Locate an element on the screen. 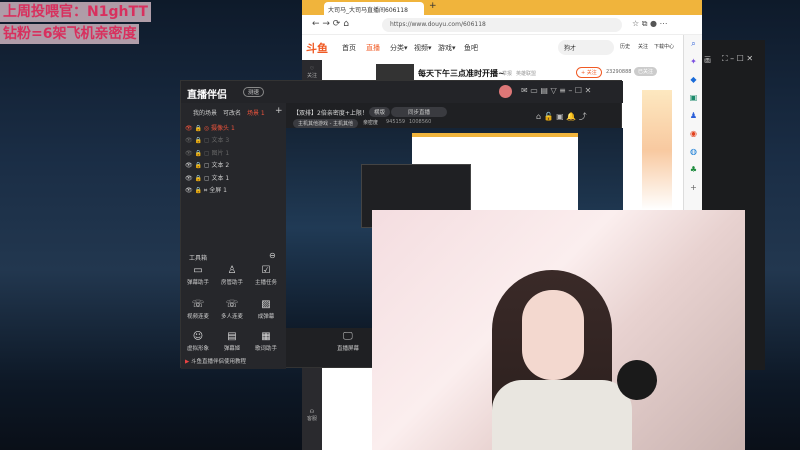  toolbox-title: 工具箱 is located at coordinates (198, 258).